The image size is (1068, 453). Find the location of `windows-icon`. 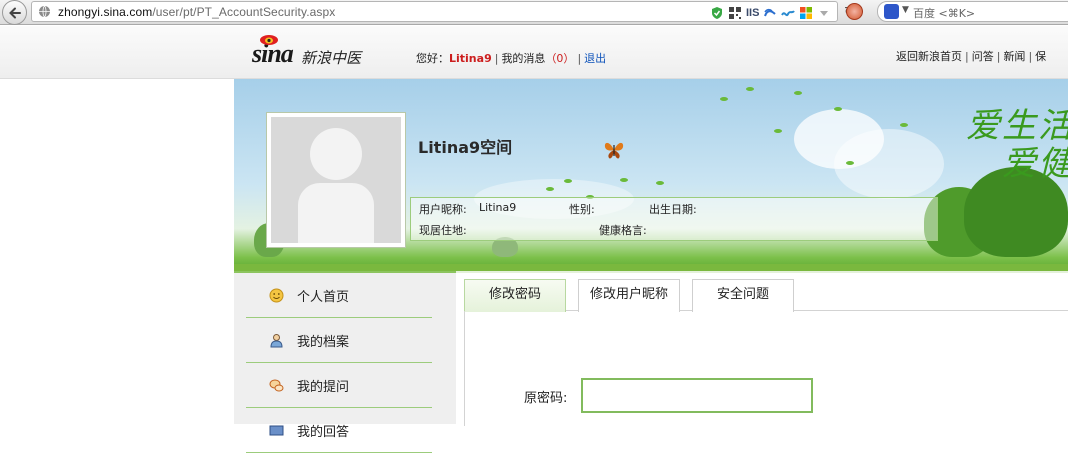

windows-icon is located at coordinates (806, 13).